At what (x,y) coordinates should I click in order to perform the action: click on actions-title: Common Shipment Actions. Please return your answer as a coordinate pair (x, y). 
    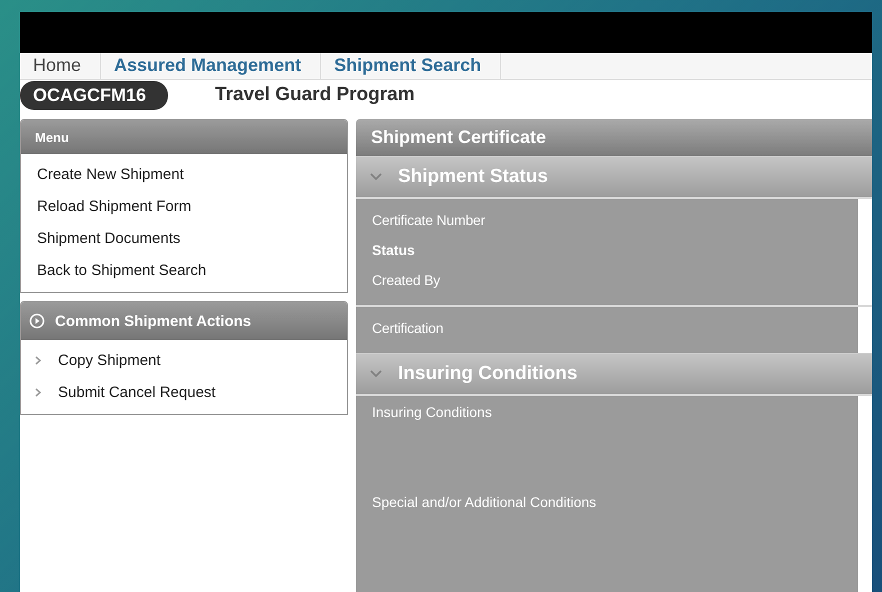
    Looking at the image, I should click on (153, 321).